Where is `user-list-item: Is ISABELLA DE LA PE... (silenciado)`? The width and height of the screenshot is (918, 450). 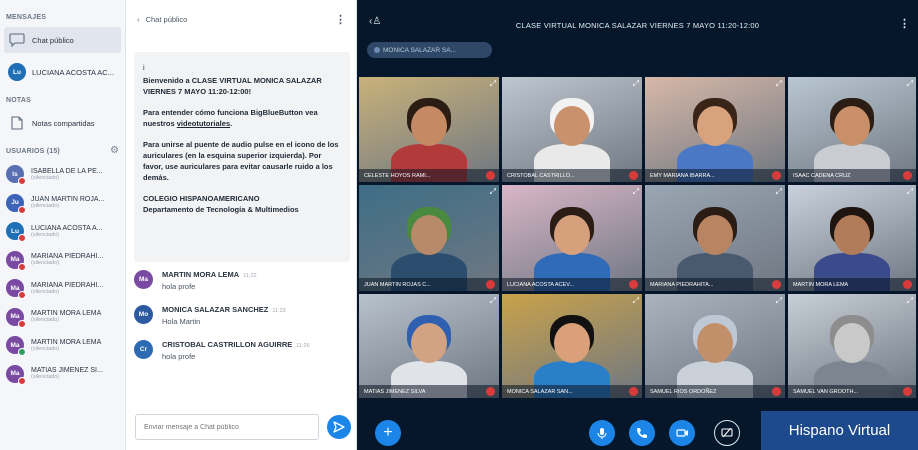
user-list-item: Is ISABELLA DE LA PE... (silenciado) is located at coordinates (62, 174).